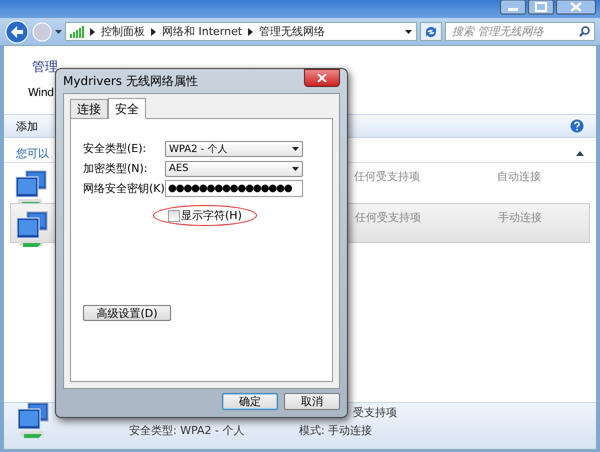  Describe the element at coordinates (41, 92) in the screenshot. I see `description-text: Wind` at that location.